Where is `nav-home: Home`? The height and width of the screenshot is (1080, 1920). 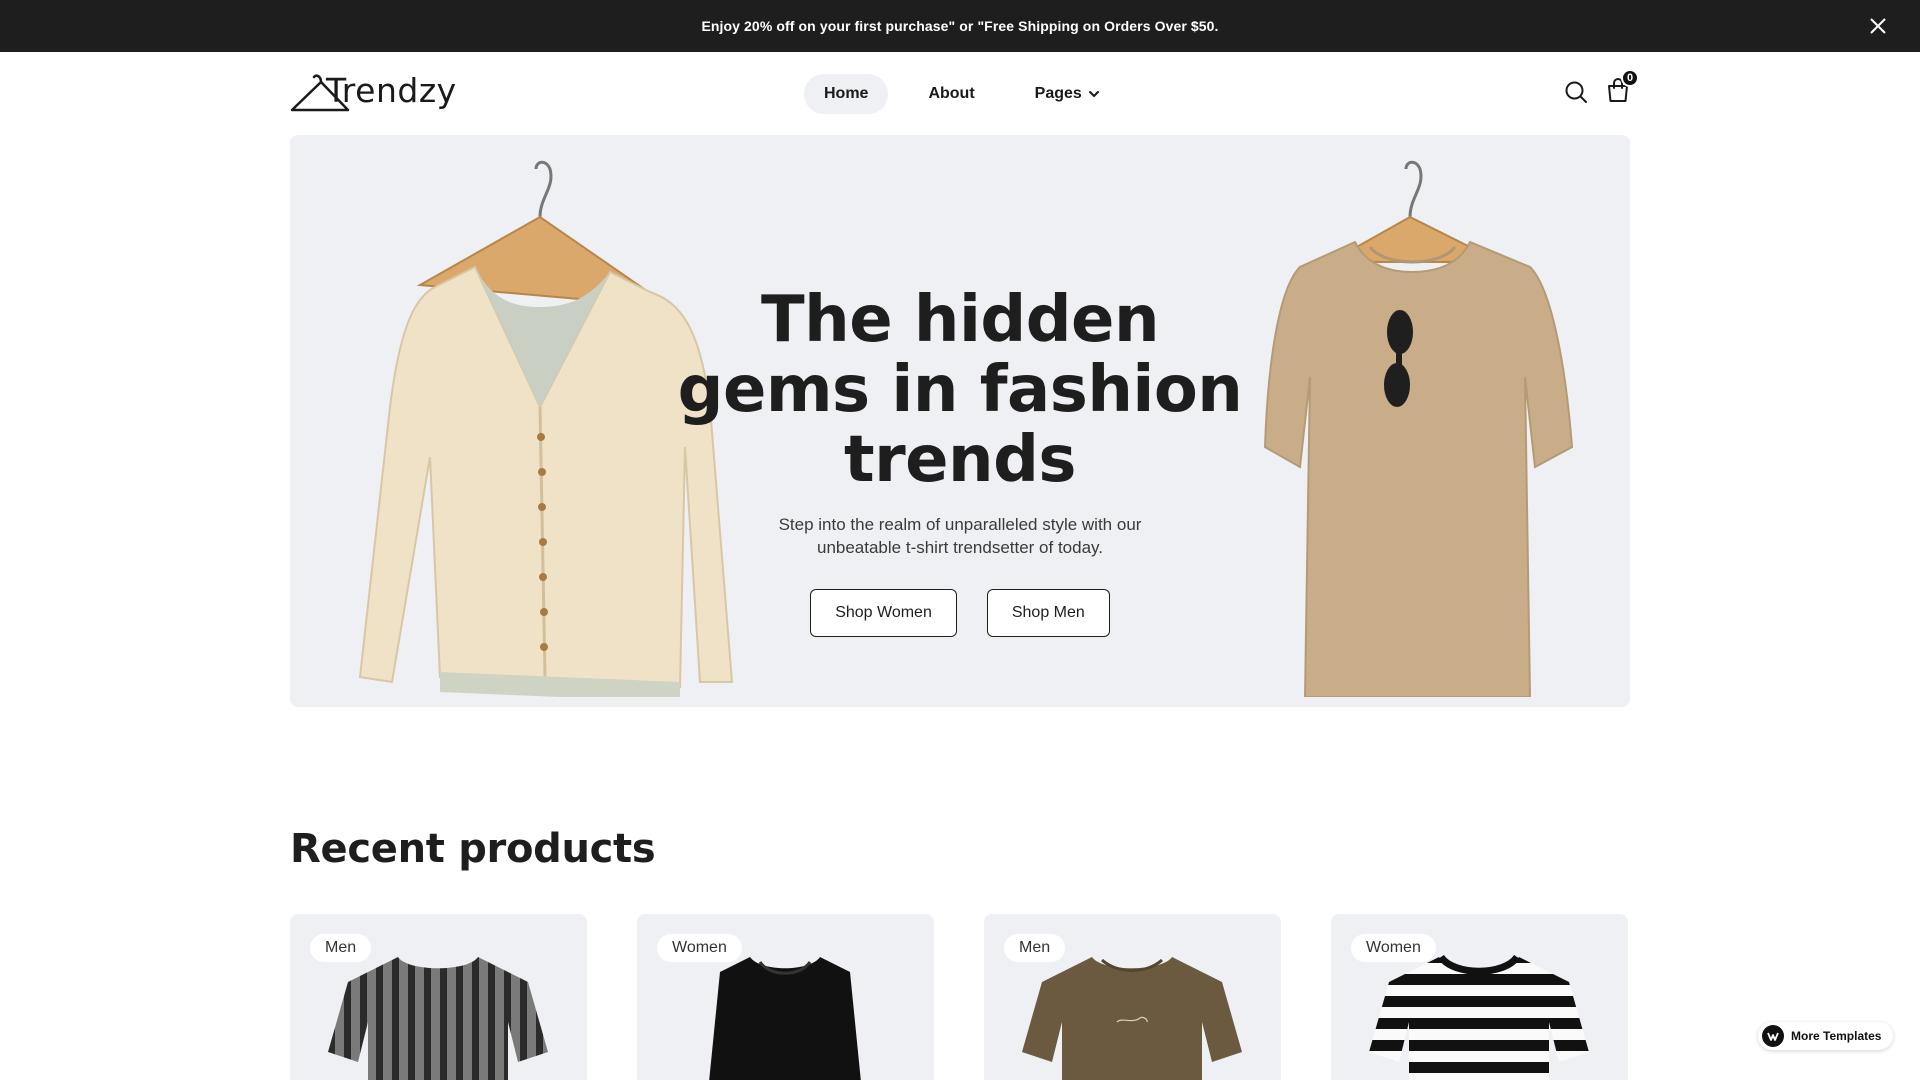
nav-home: Home is located at coordinates (846, 94).